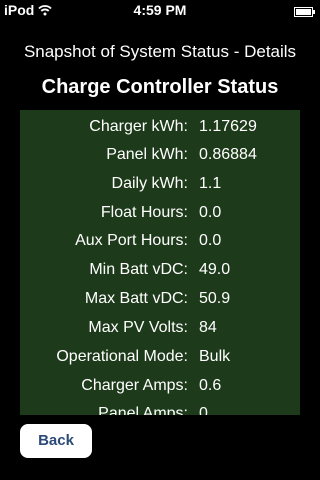 This screenshot has width=320, height=480. I want to click on row-label: Panel Amps:, so click(143, 410).